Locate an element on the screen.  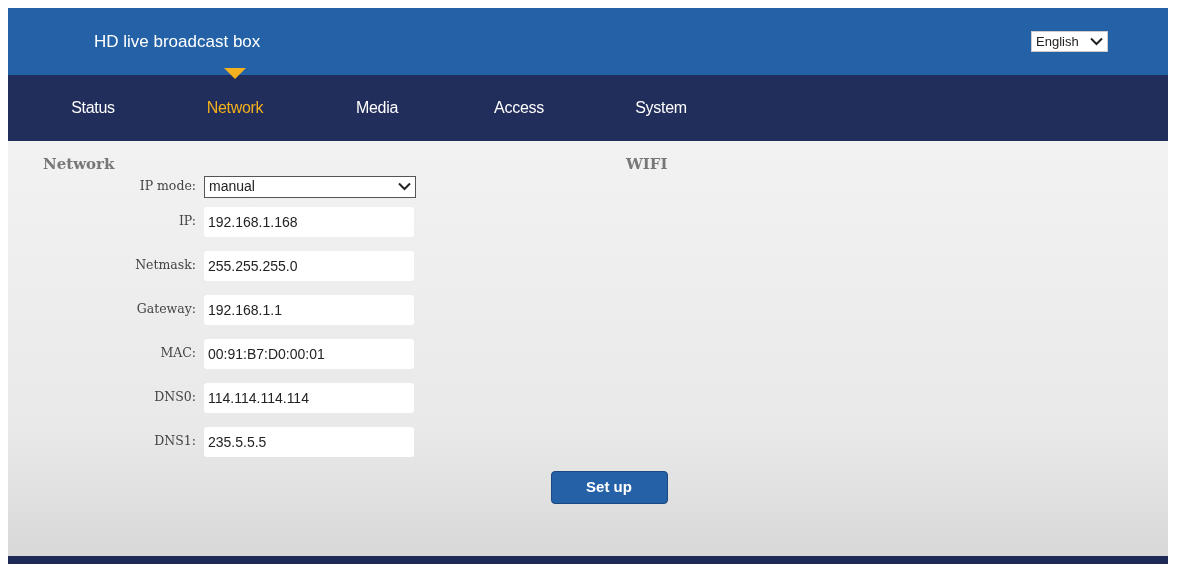
input-field: 00:91:B7:D0:00:01 is located at coordinates (309, 353).